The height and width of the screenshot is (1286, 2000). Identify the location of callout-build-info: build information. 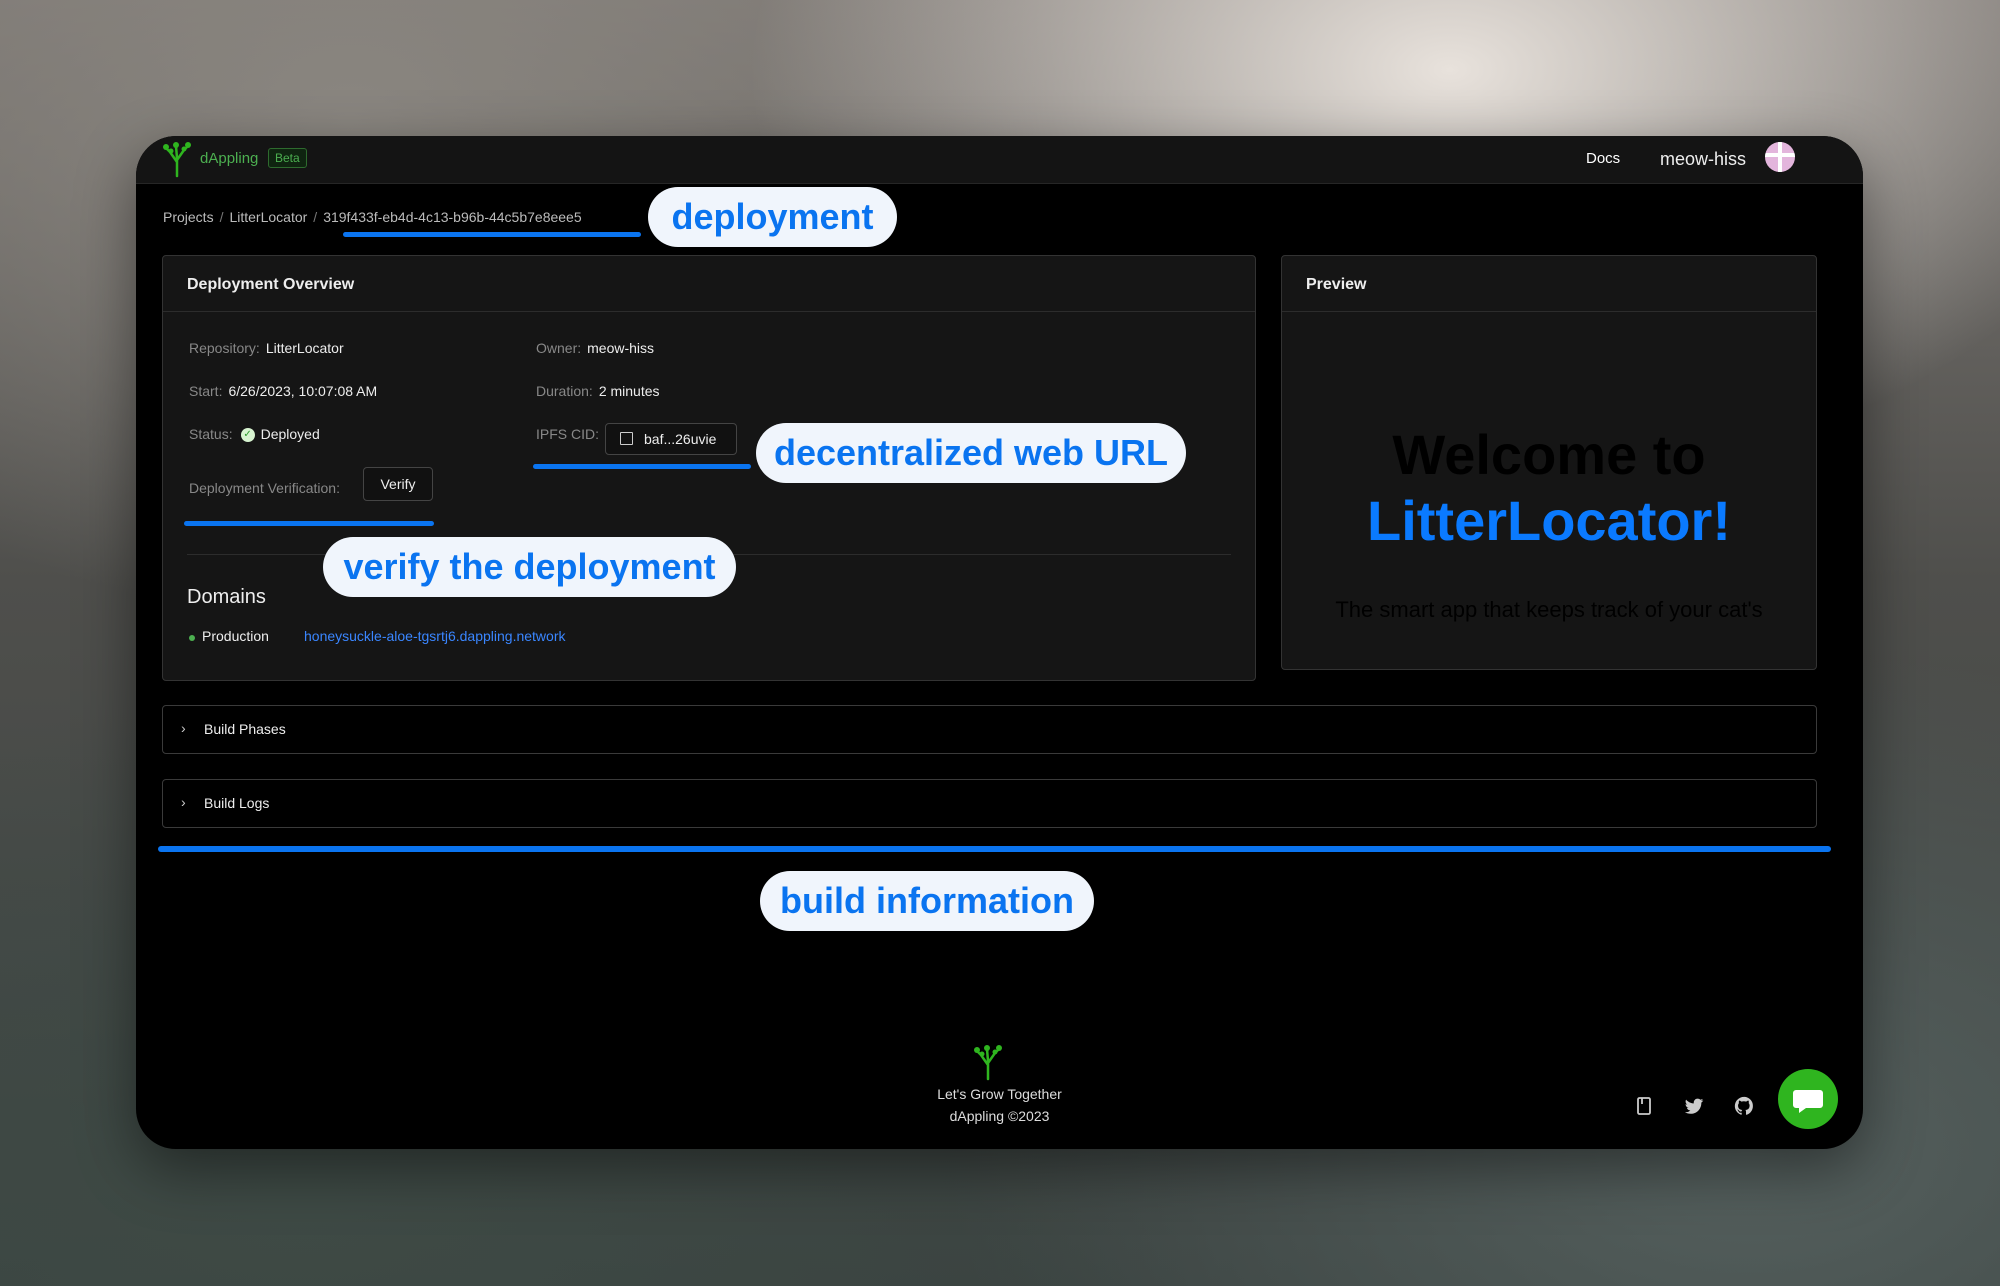
(927, 901).